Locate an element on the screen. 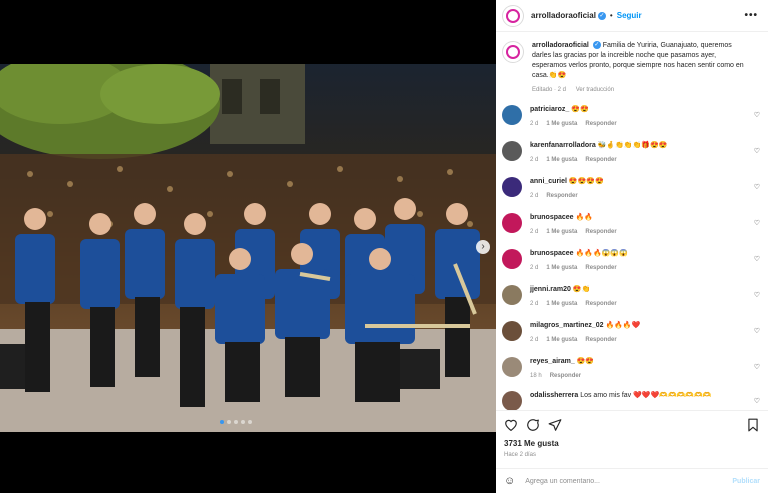  comment-username: anni_curiel is located at coordinates (548, 181).